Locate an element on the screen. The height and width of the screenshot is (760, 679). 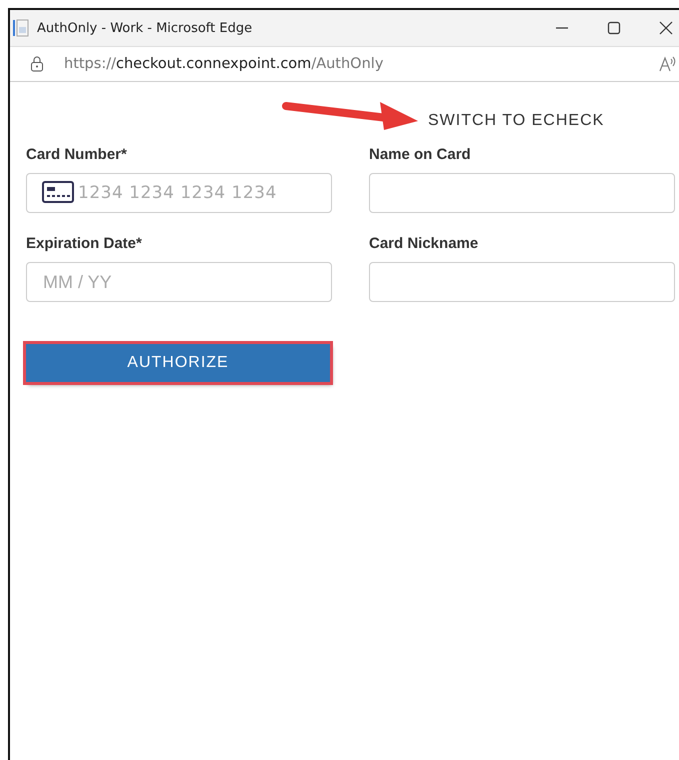
read-aloud-icon is located at coordinates (668, 64).